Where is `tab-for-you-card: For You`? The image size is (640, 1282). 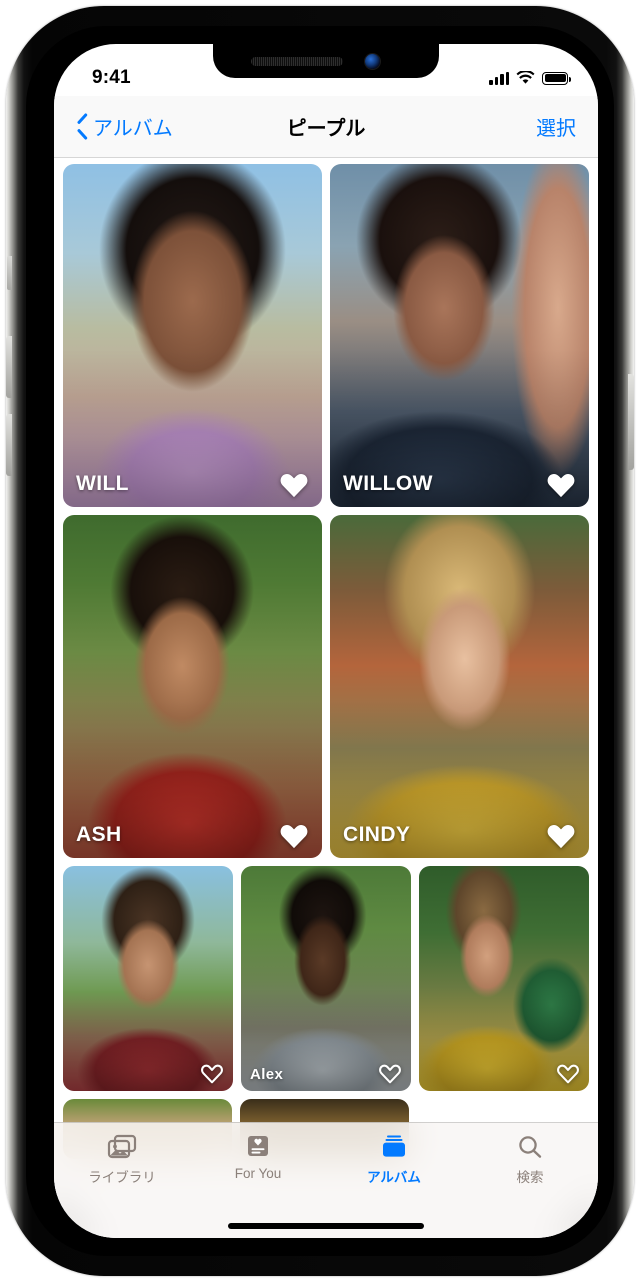
tab-for-you-card: For You is located at coordinates (258, 1157).